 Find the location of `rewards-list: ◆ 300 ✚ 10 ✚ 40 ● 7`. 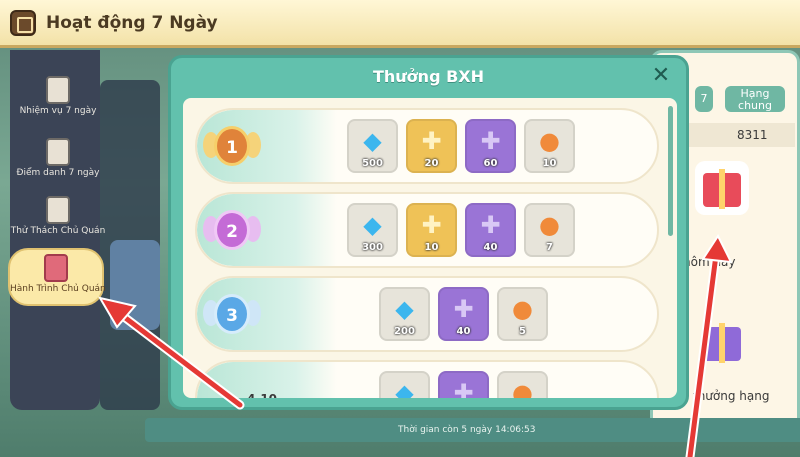

rewards-list: ◆ 300 ✚ 10 ✚ 40 ● 7 is located at coordinates (461, 230).